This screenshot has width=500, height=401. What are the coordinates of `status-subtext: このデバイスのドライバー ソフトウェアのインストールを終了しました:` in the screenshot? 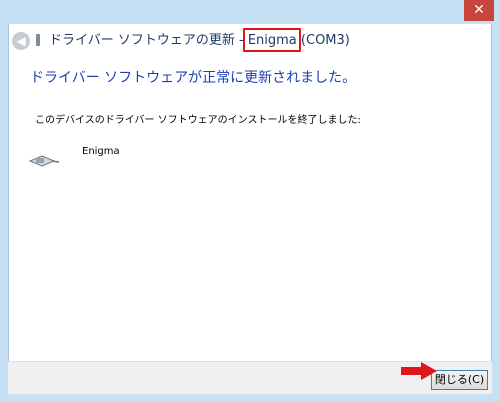 It's located at (198, 120).